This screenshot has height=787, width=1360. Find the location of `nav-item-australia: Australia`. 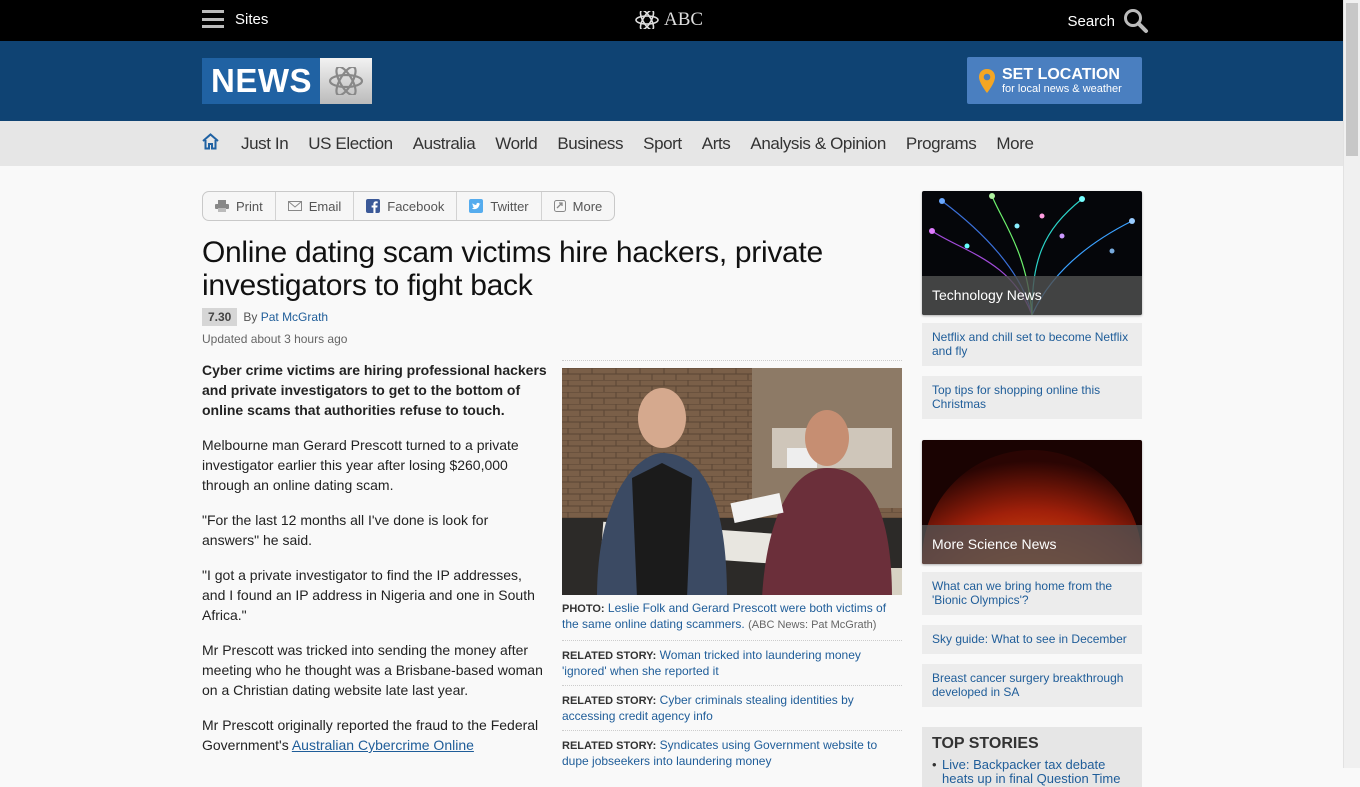

nav-item-australia: Australia is located at coordinates (444, 144).